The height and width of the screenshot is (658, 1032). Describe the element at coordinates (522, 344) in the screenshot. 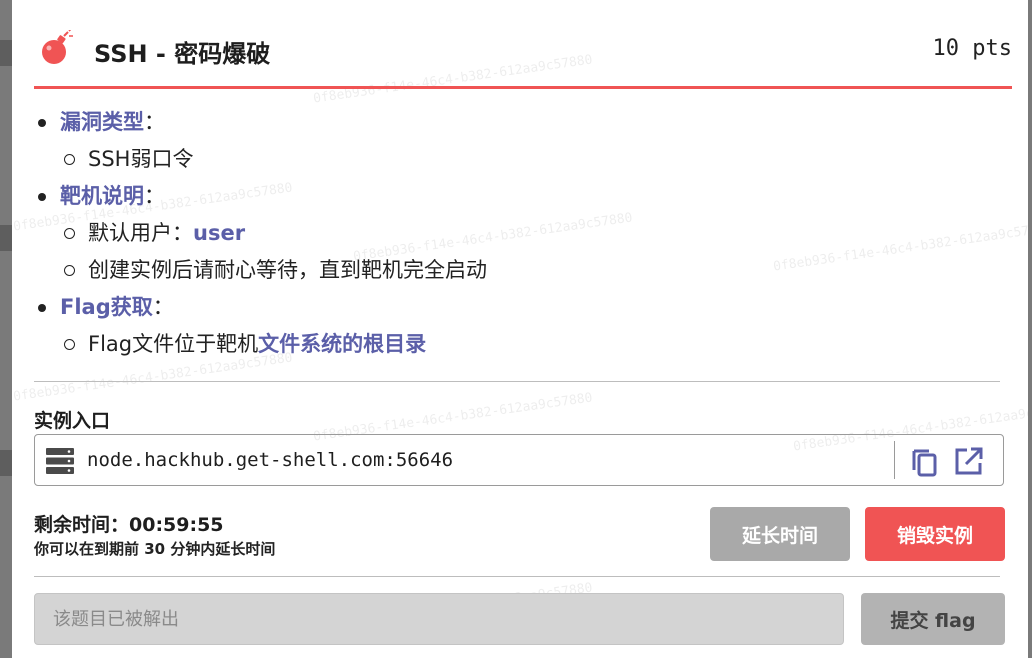

I see `list-item: Flag文件位于靶机文件系统的根目录` at that location.